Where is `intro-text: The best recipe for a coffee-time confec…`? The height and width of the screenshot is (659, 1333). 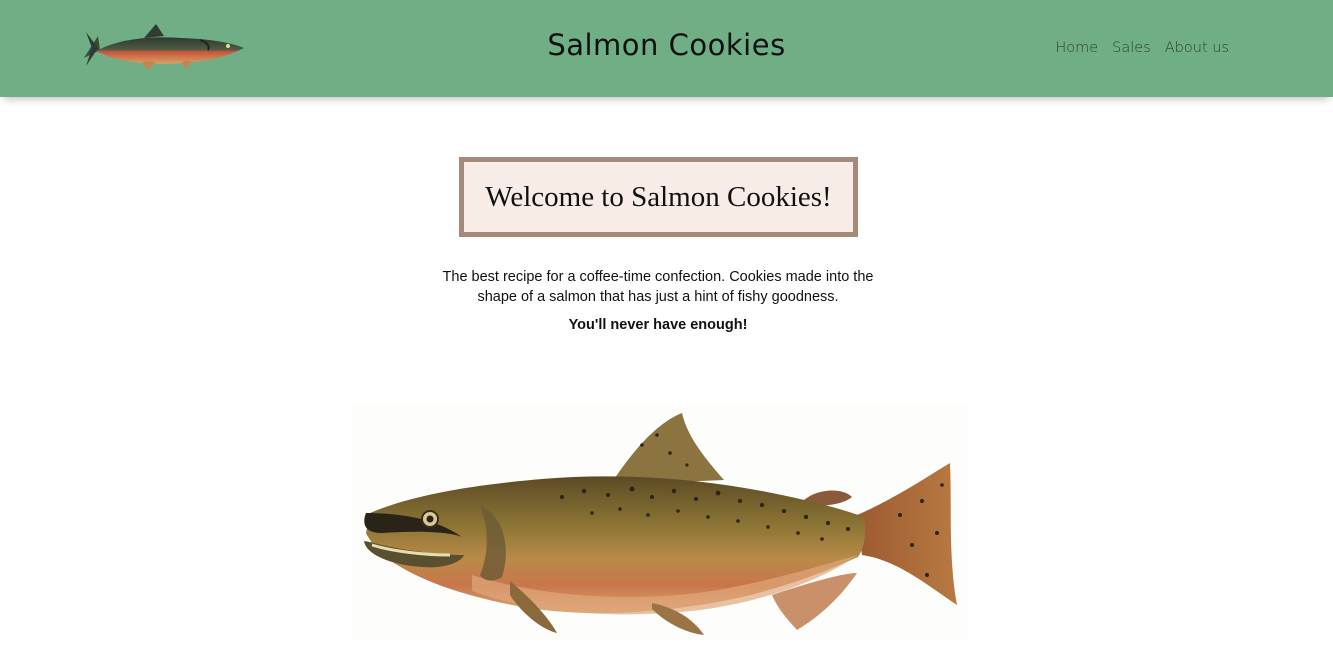
intro-text: The best recipe for a coffee-time confec… is located at coordinates (658, 287).